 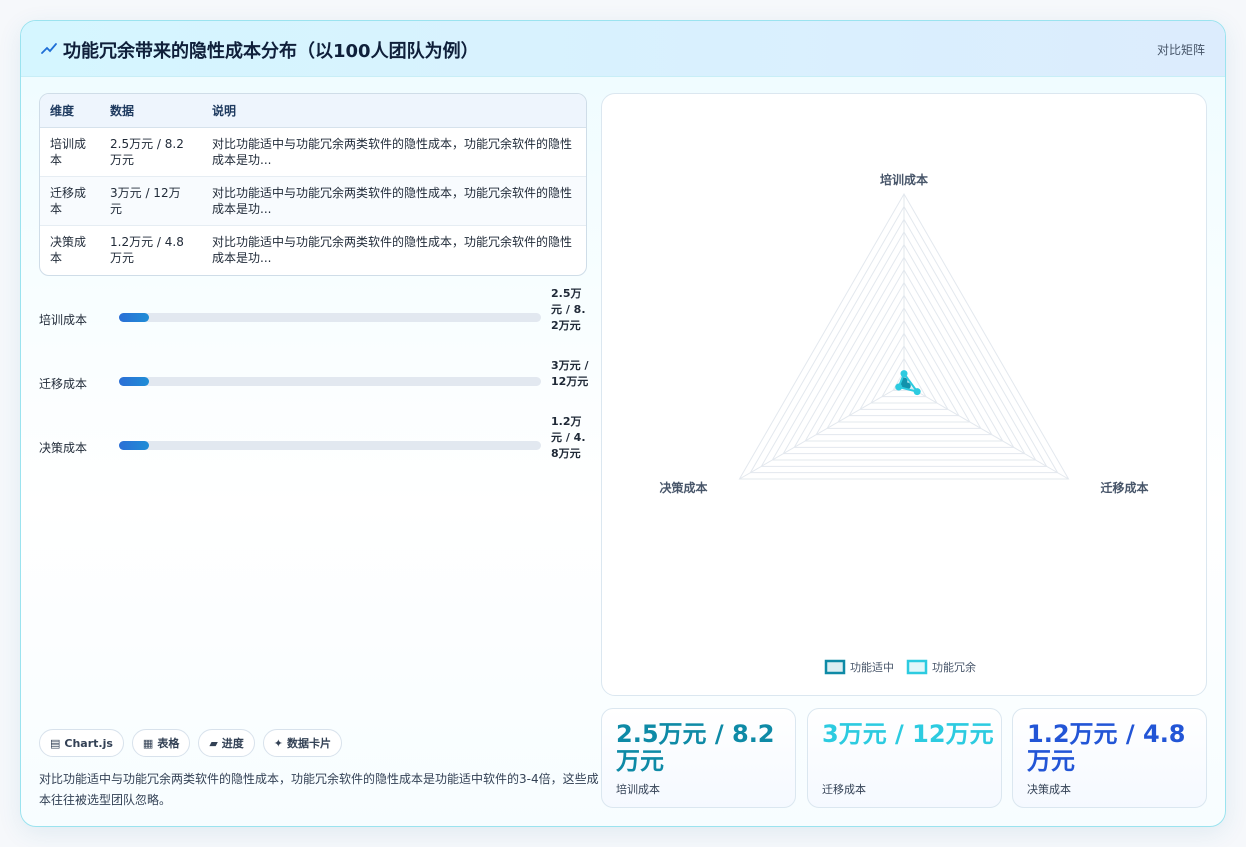 What do you see at coordinates (88, 743) in the screenshot?
I see `tag-label: Chart.js` at bounding box center [88, 743].